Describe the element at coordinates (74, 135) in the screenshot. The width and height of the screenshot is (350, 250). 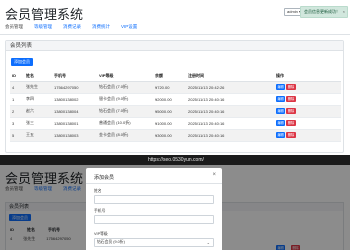
I see `cell-phone: 13800138003` at that location.